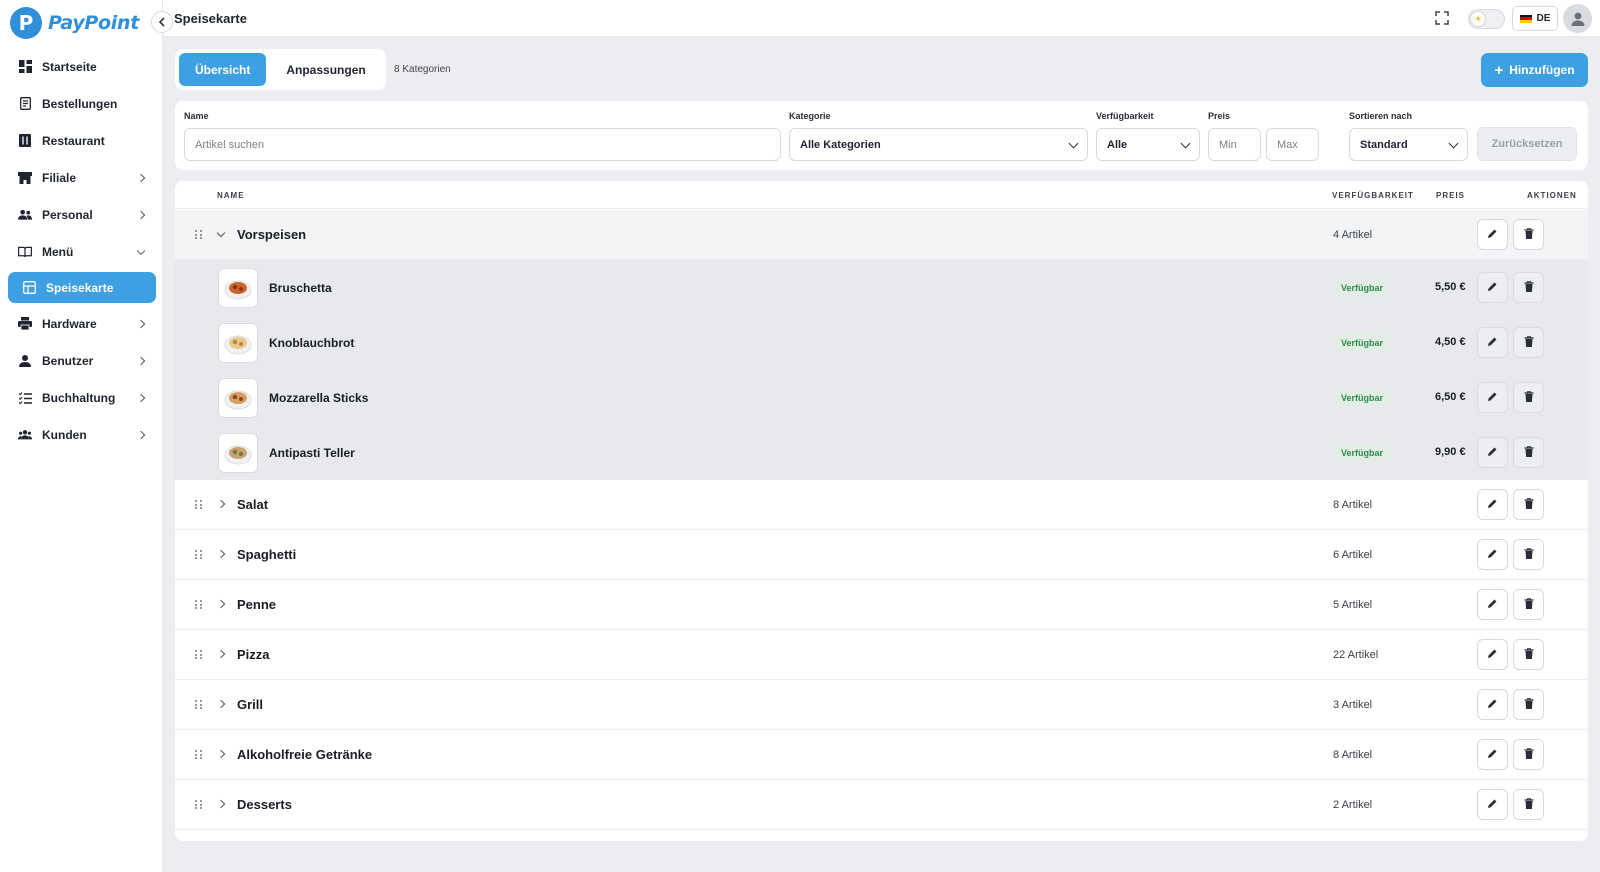 The width and height of the screenshot is (1600, 872). I want to click on status-badge: Verfügbar, so click(1362, 398).